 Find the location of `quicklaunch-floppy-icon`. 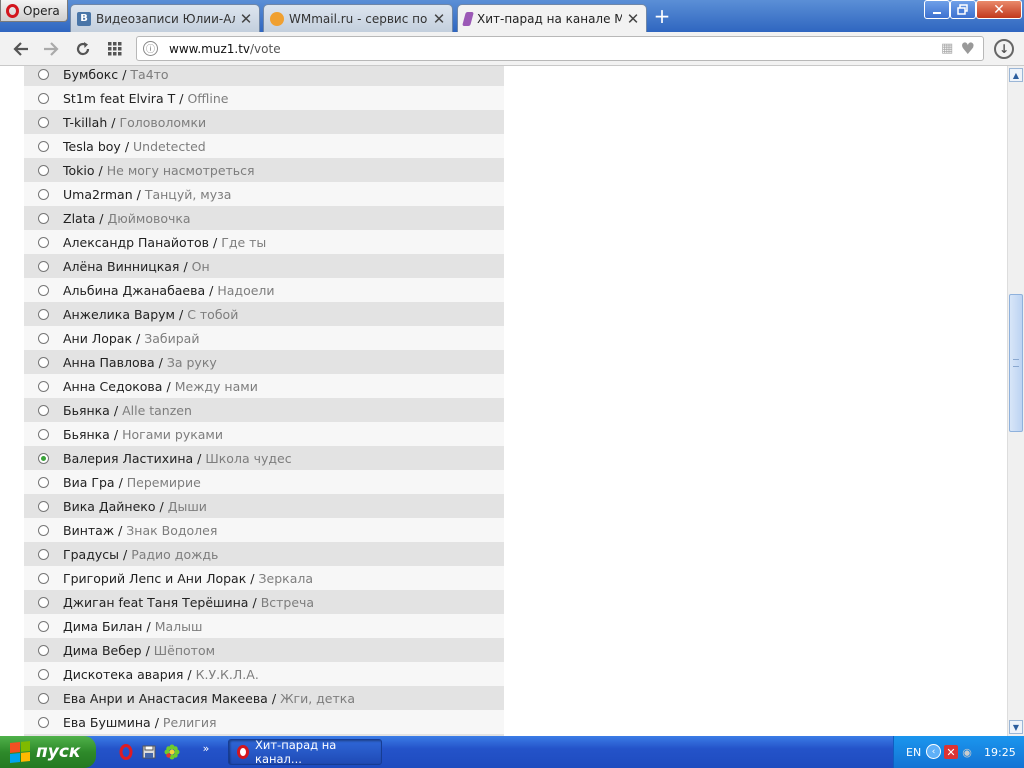

quicklaunch-floppy-icon is located at coordinates (149, 752).